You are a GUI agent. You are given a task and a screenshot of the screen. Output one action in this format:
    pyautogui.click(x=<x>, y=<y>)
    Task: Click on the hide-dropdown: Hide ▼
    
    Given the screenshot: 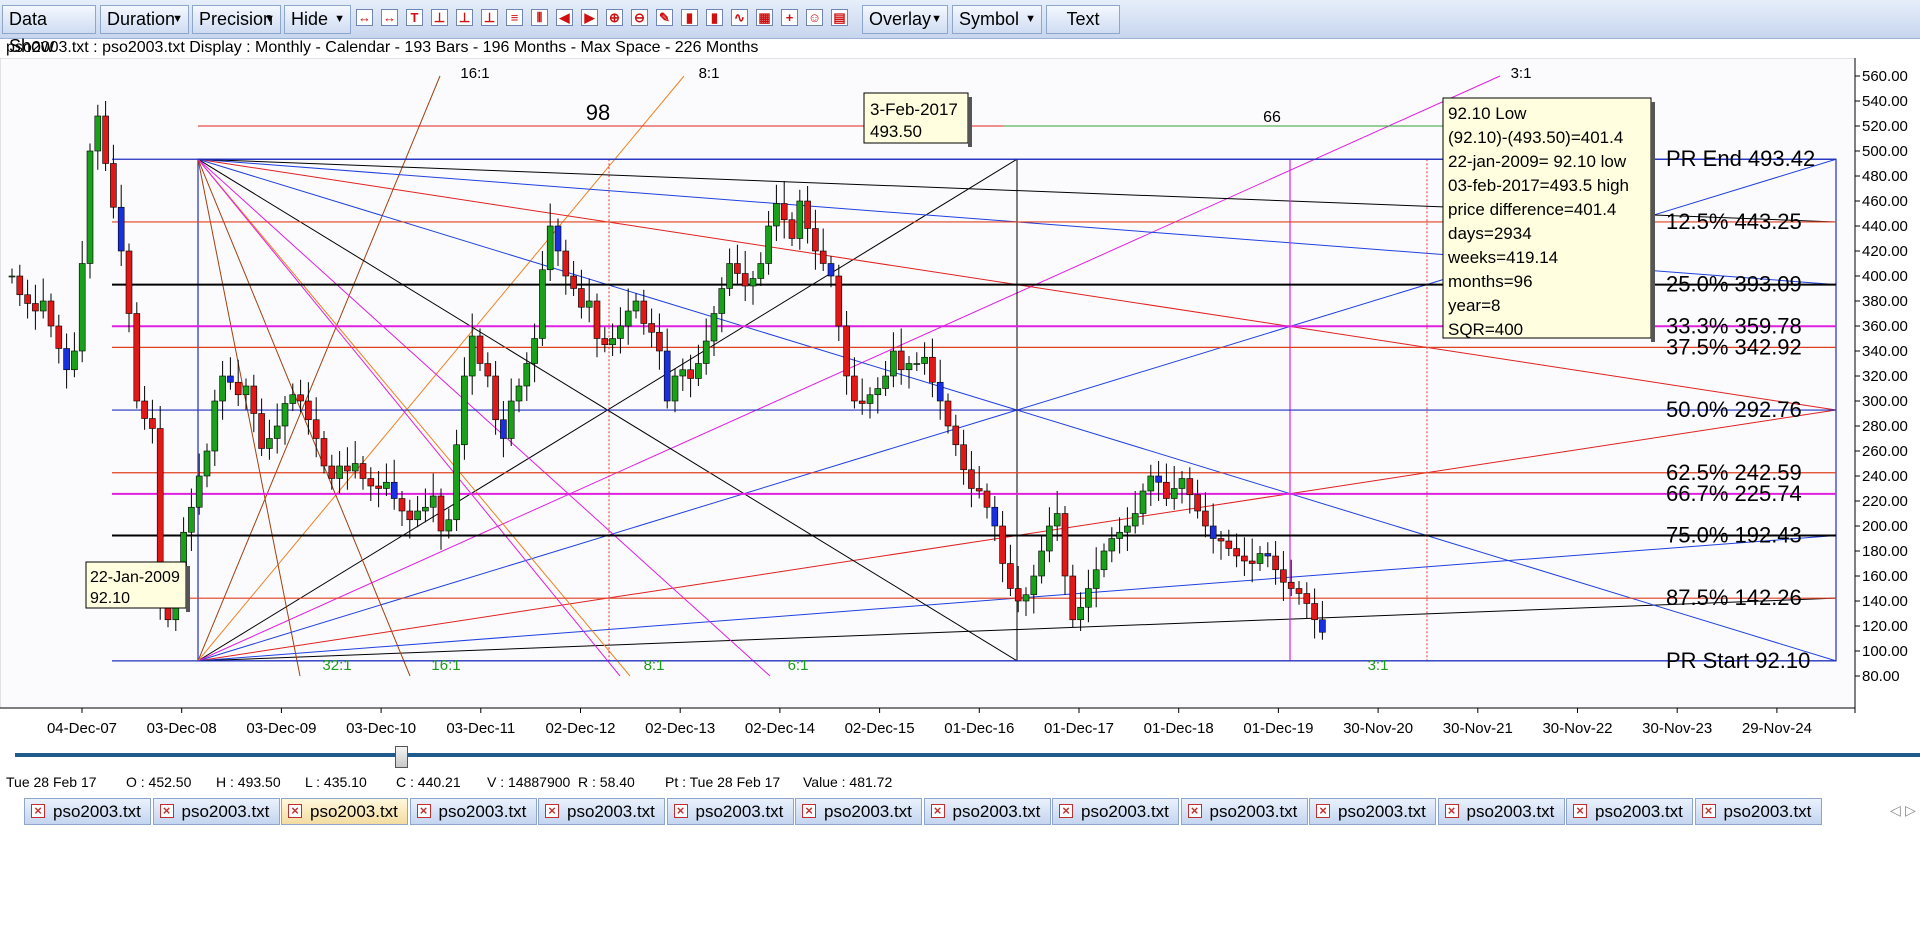 What is the action you would take?
    pyautogui.click(x=317, y=19)
    